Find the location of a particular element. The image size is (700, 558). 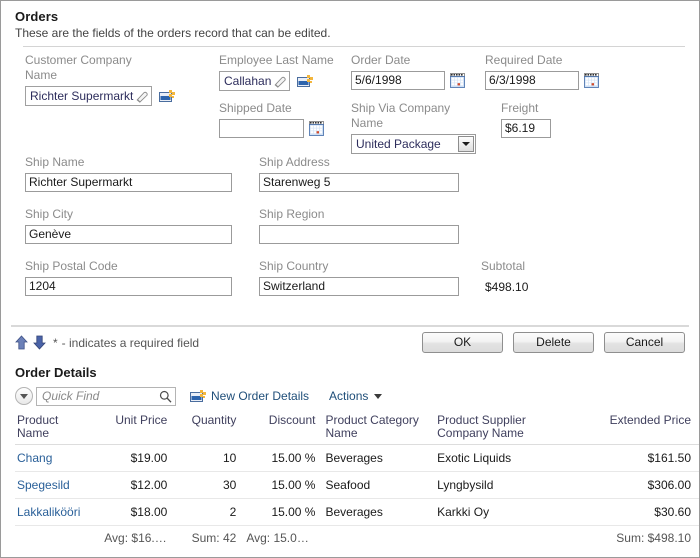

ship-address-input is located at coordinates (359, 182).